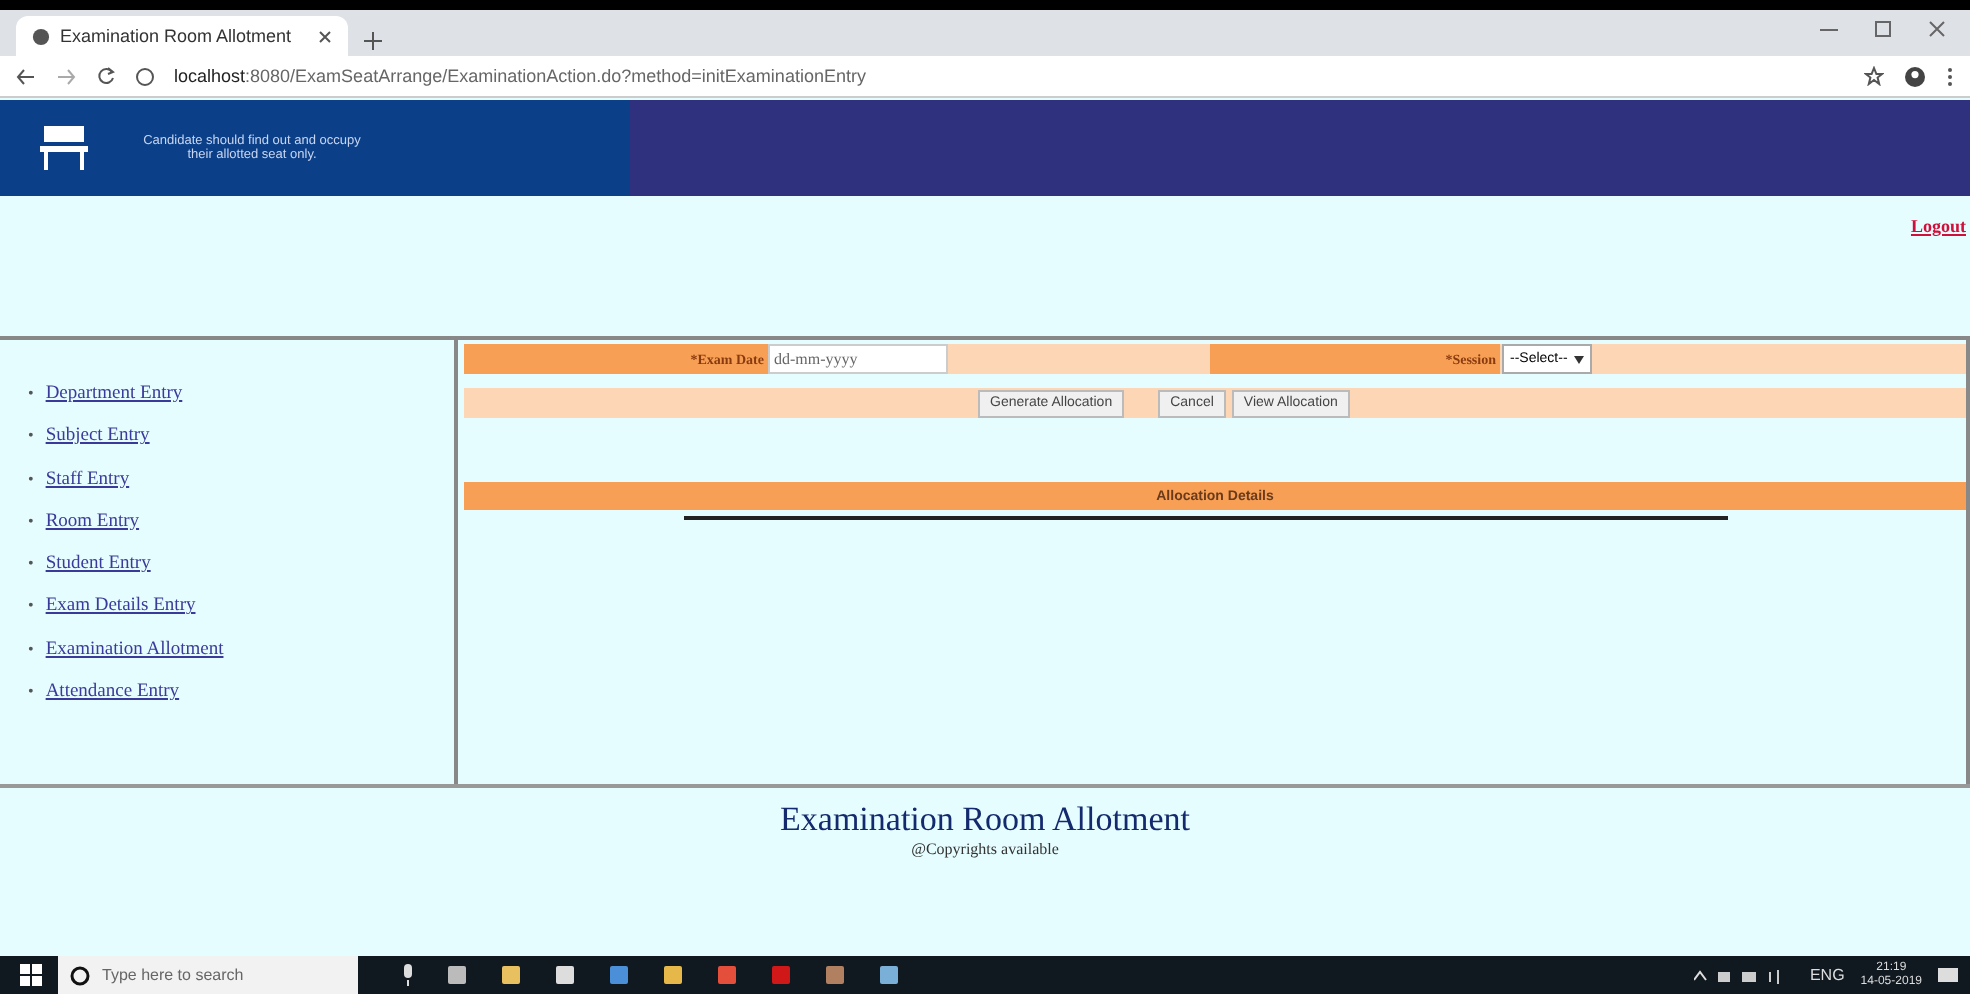 The image size is (1970, 994). Describe the element at coordinates (1578, 359) in the screenshot. I see `caret-icon` at that location.